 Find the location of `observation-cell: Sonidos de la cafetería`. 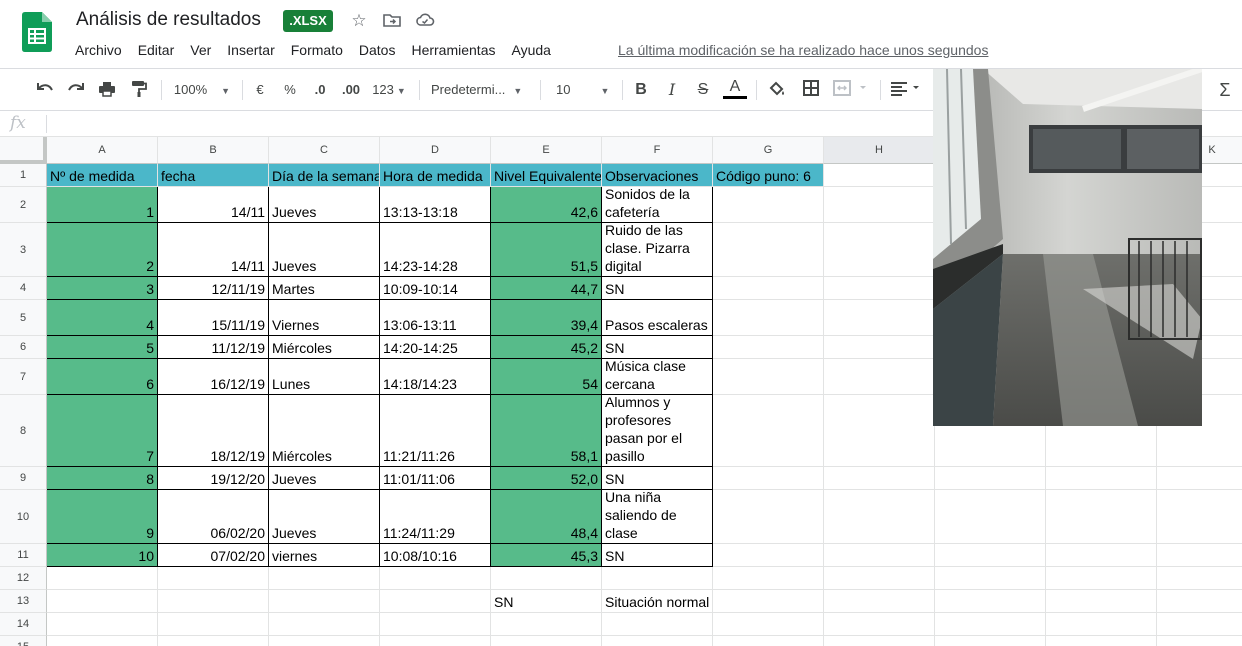

observation-cell: Sonidos de la cafetería is located at coordinates (657, 205).